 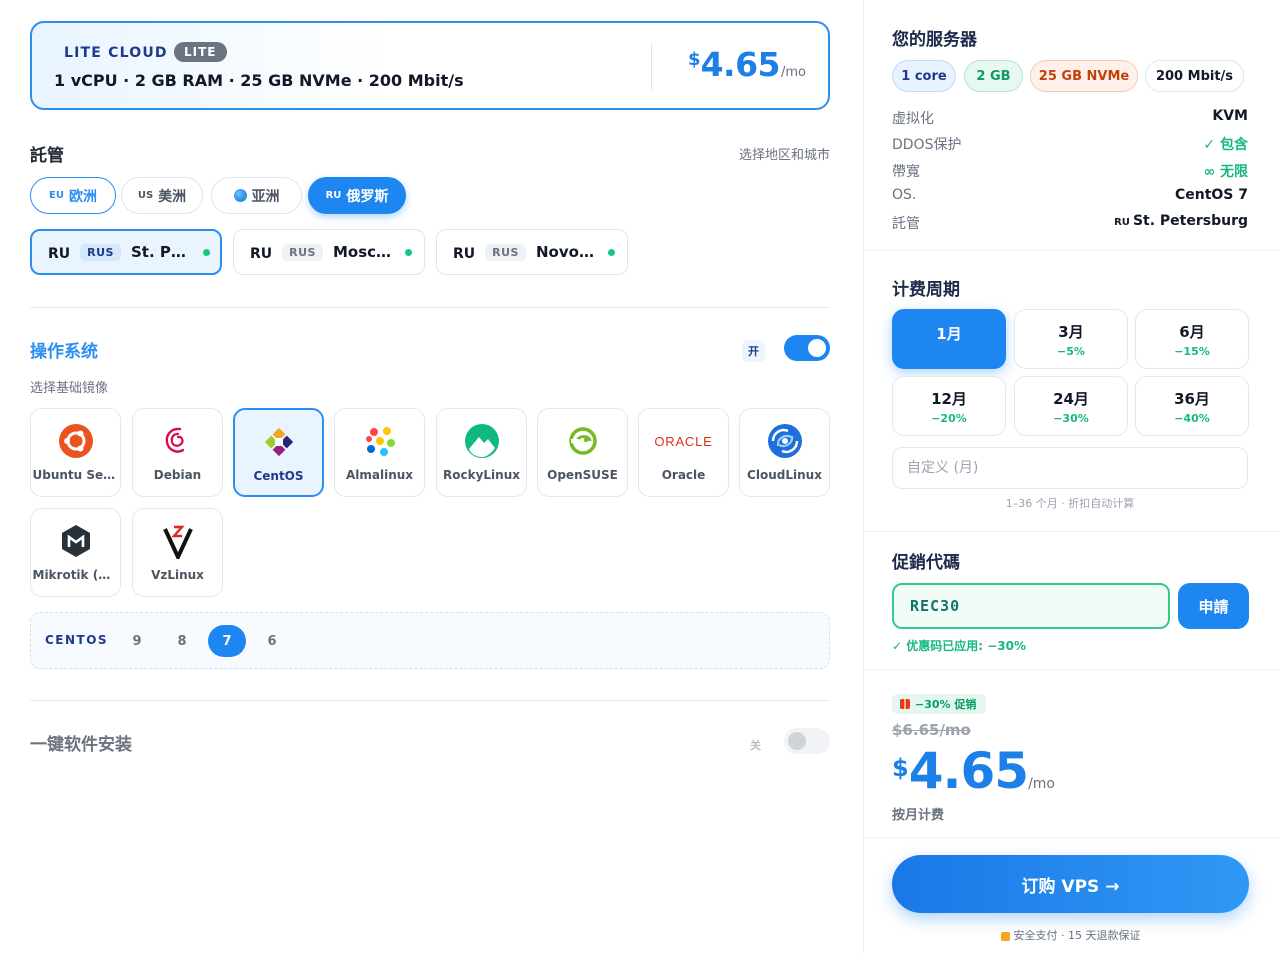 I want to click on summary-key: OS., so click(x=904, y=195).